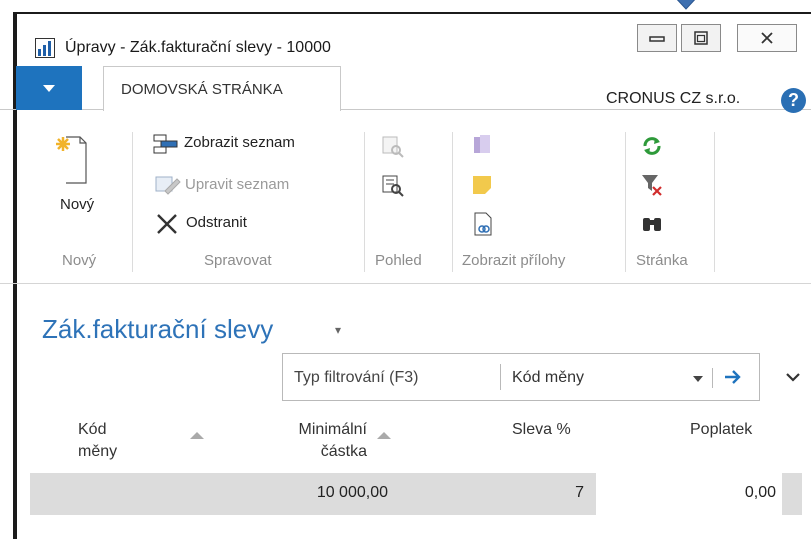 The width and height of the screenshot is (811, 539). Describe the element at coordinates (324, 493) in the screenshot. I see `cell-min-amount: 10 000,00` at that location.